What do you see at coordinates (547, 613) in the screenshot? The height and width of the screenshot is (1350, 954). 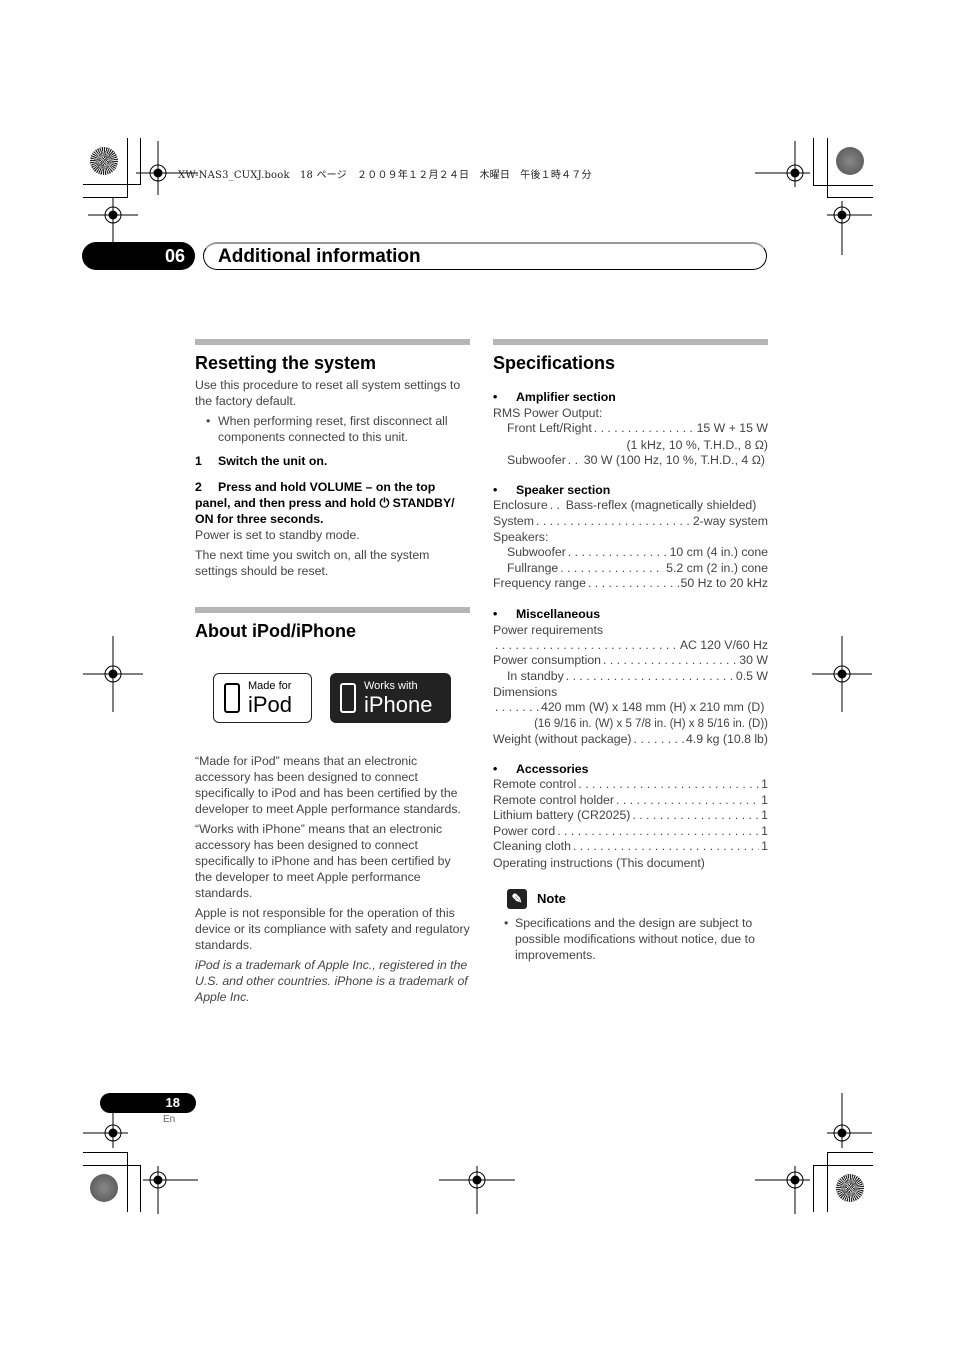 I see `misc-heading: • Miscellaneous` at bounding box center [547, 613].